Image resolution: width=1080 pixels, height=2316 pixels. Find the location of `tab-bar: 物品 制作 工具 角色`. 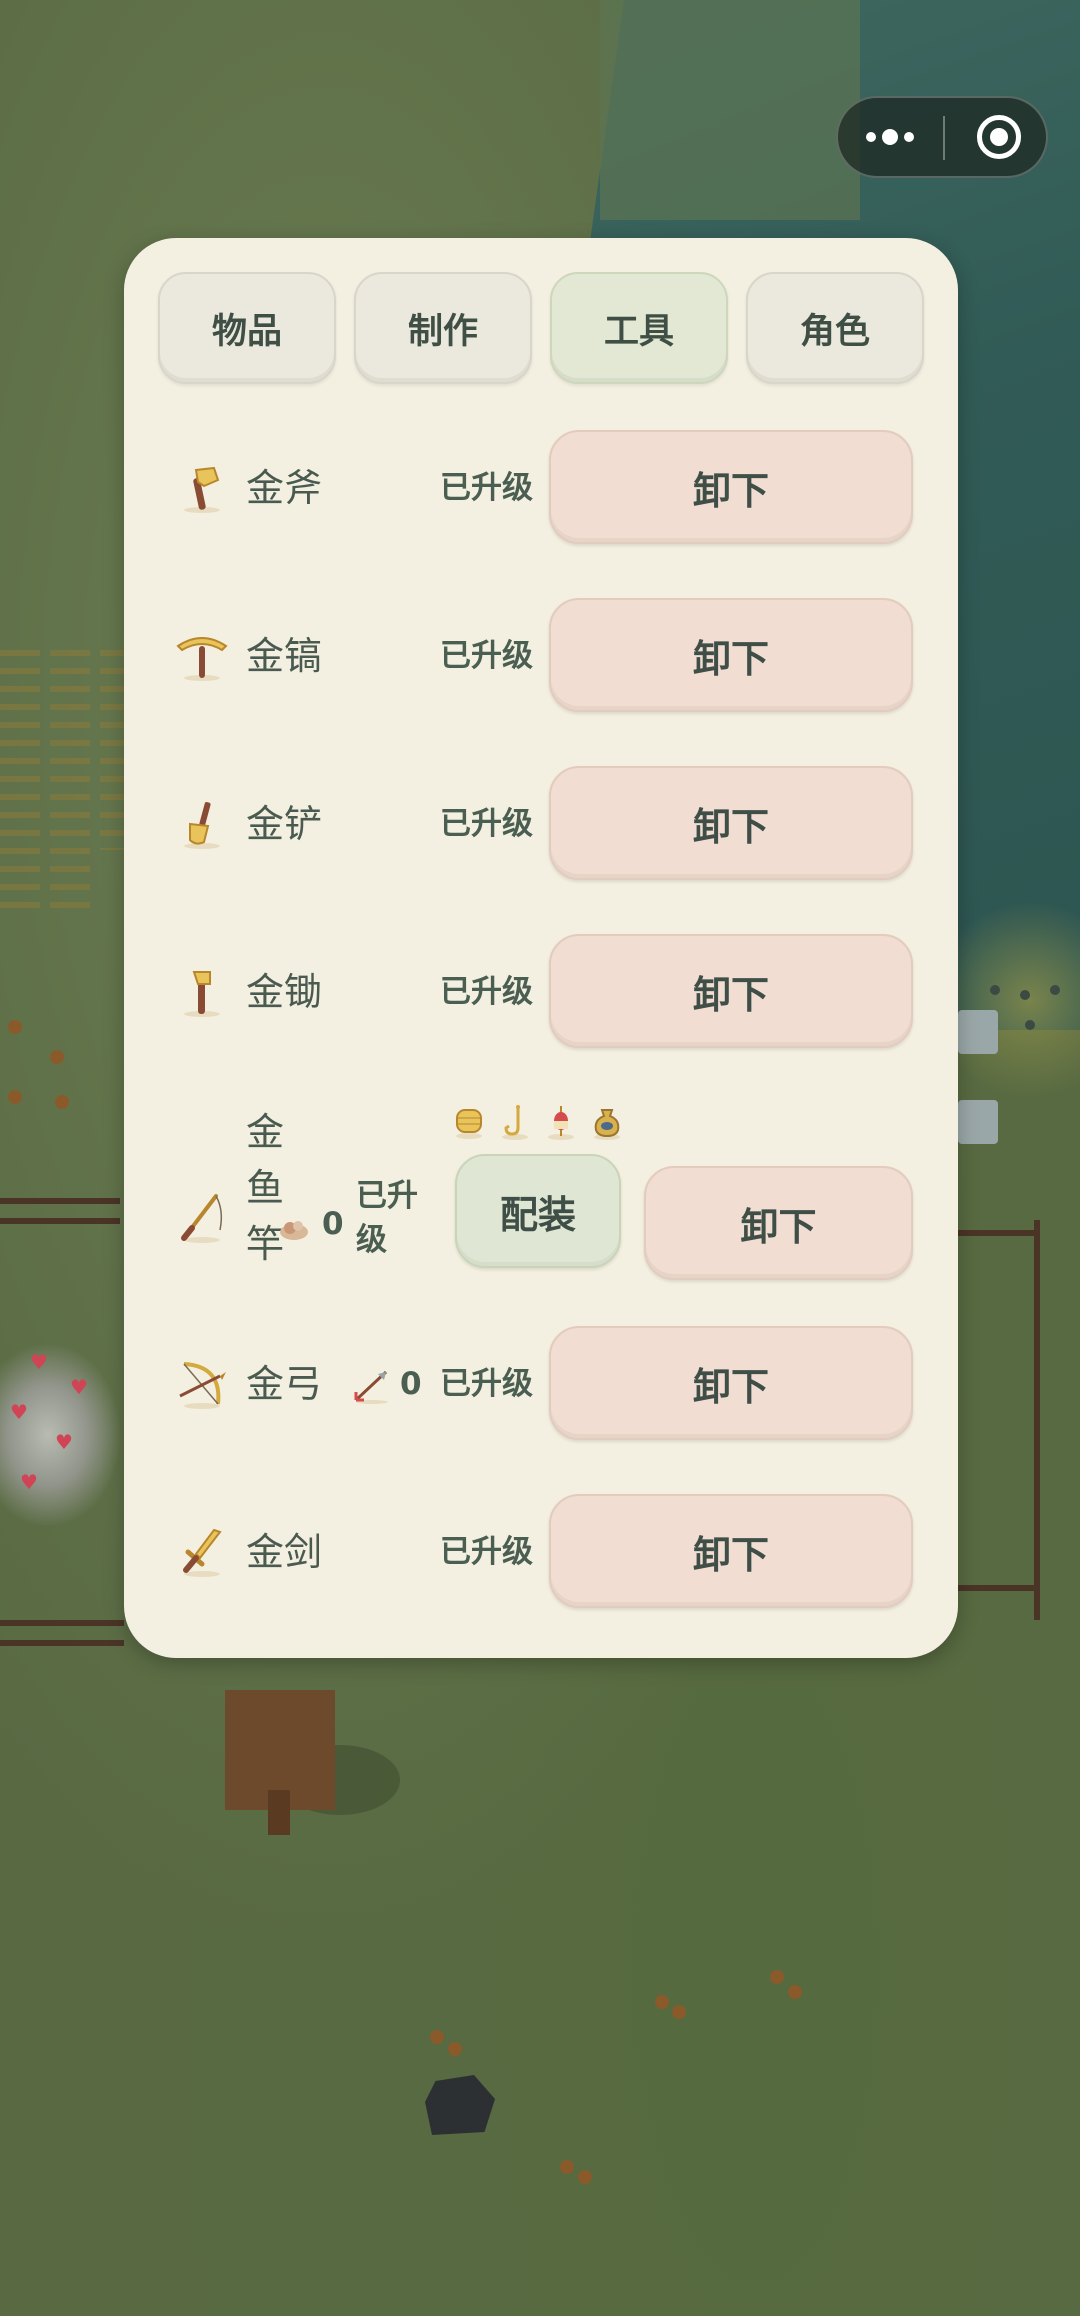

tab-bar: 物品 制作 工具 角色 is located at coordinates (541, 329).